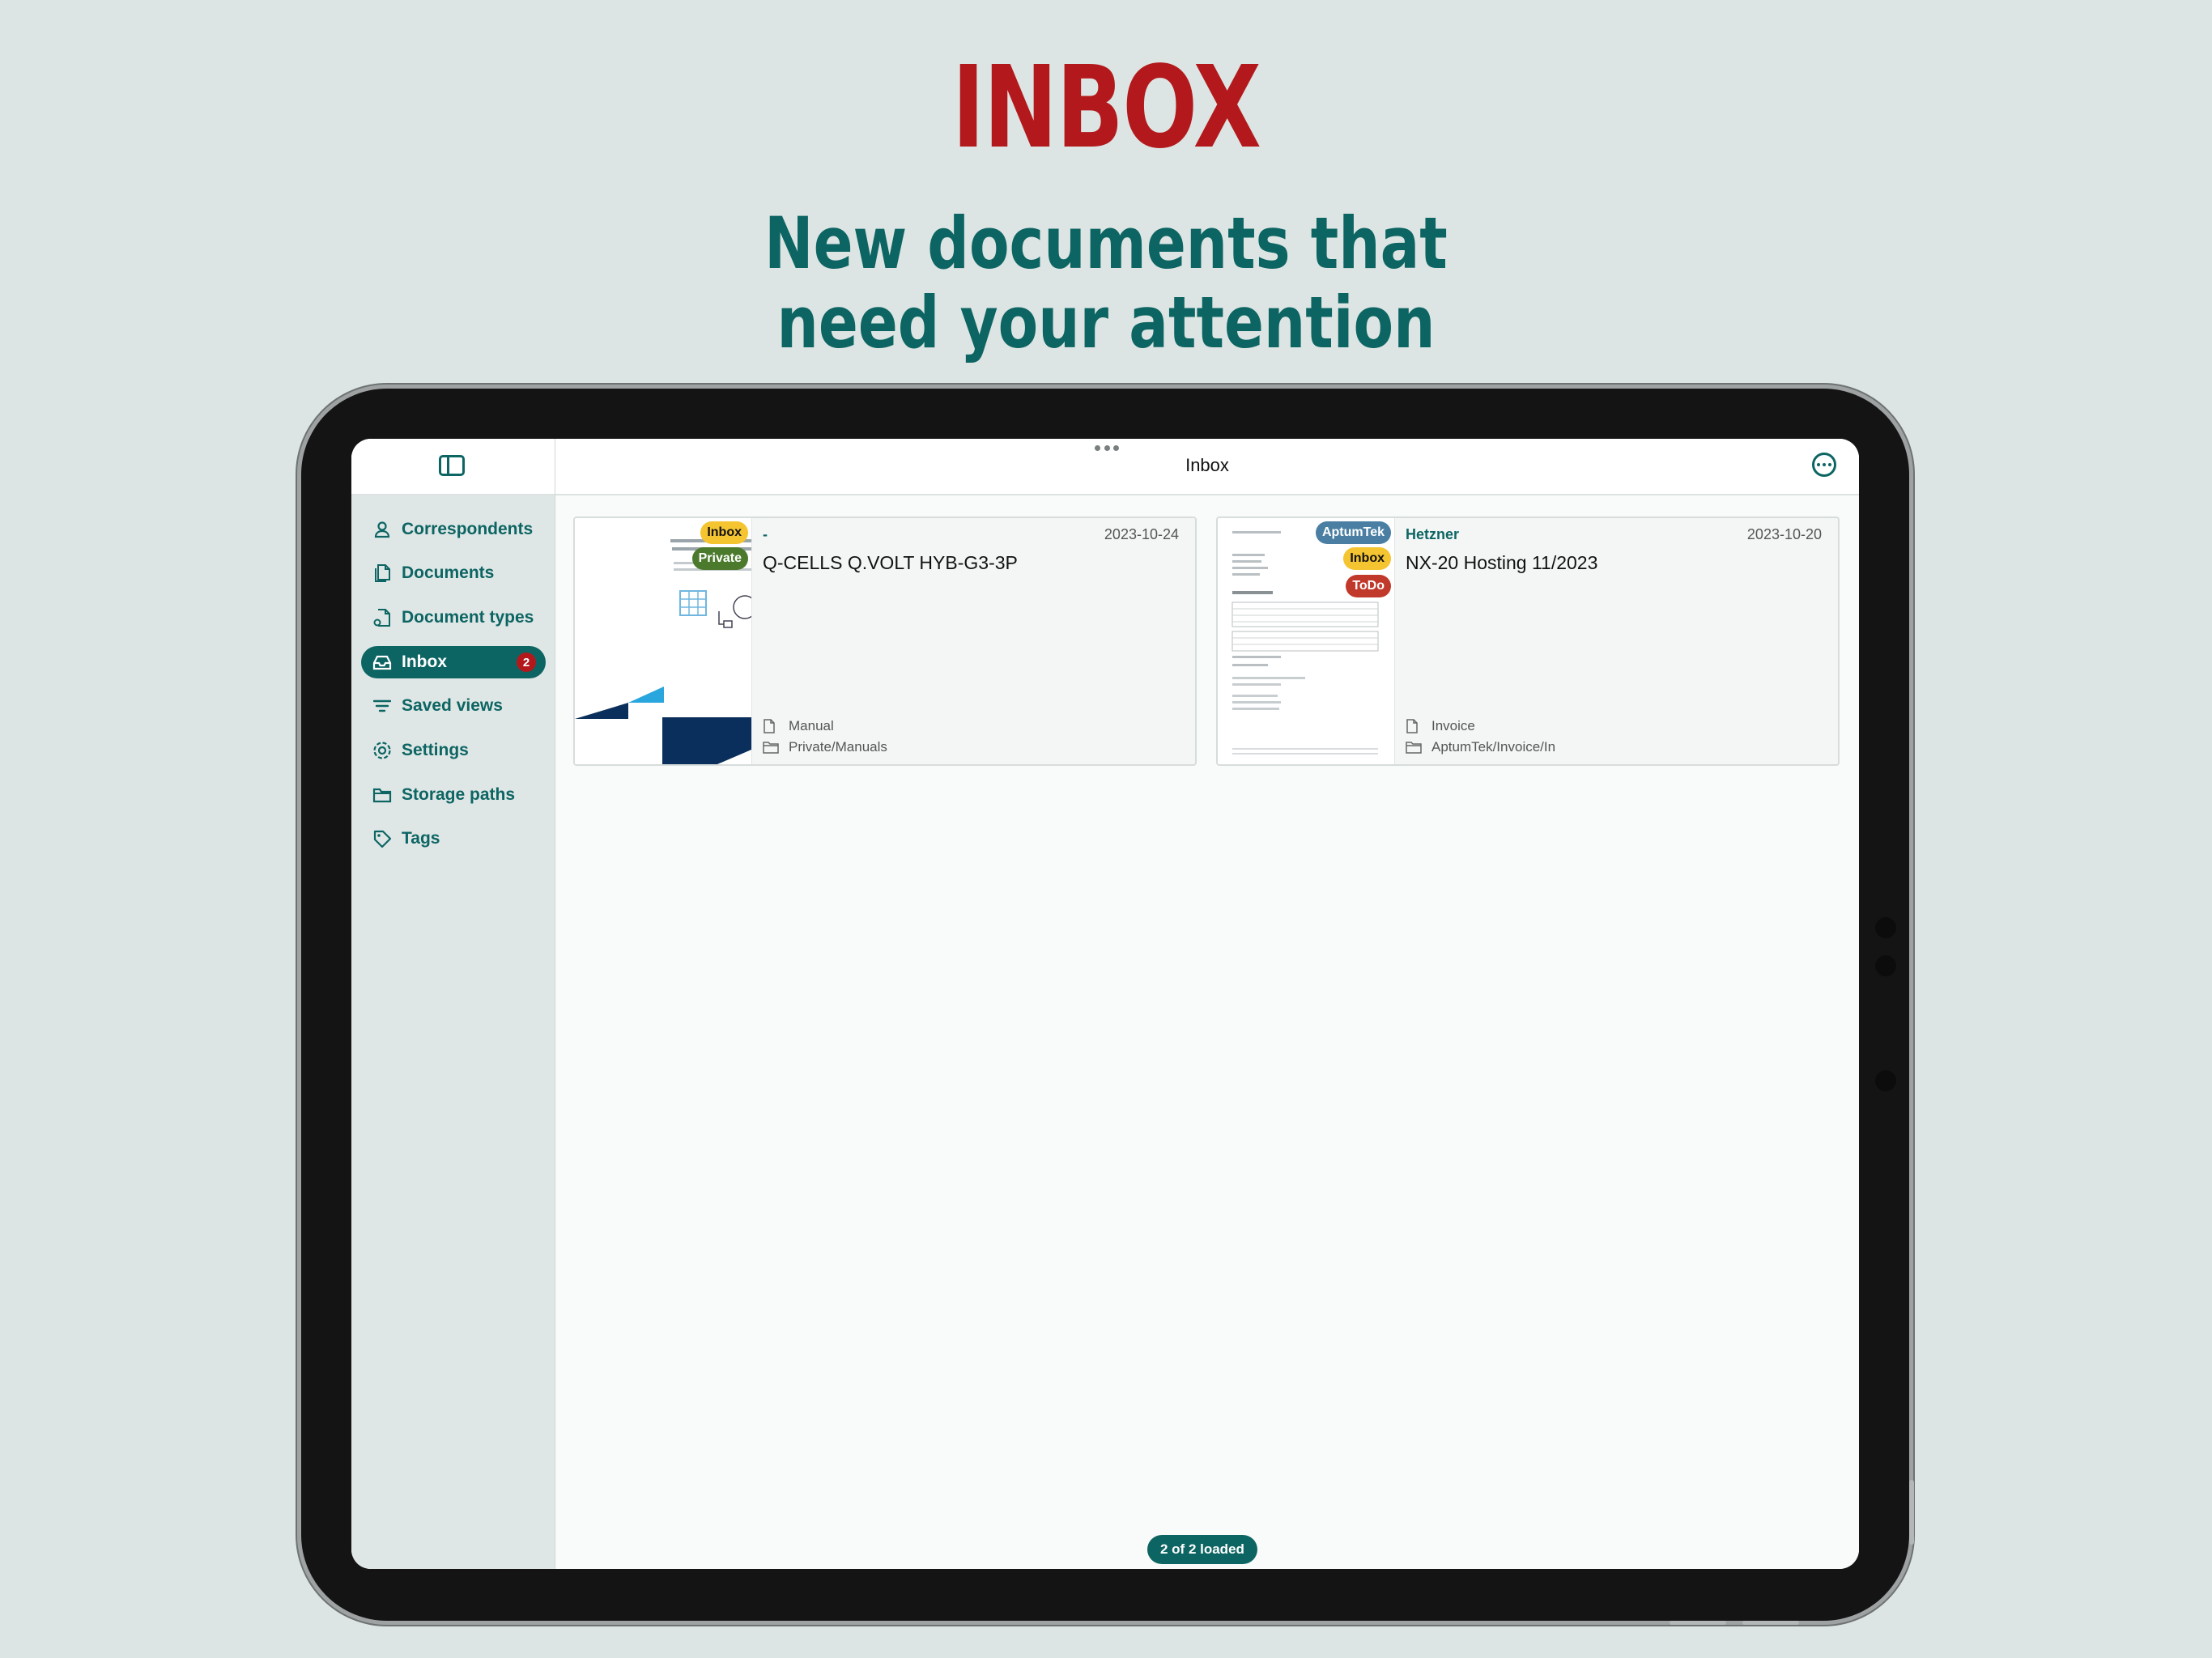 This screenshot has height=1658, width=2212. I want to click on tag-private: Private, so click(720, 558).